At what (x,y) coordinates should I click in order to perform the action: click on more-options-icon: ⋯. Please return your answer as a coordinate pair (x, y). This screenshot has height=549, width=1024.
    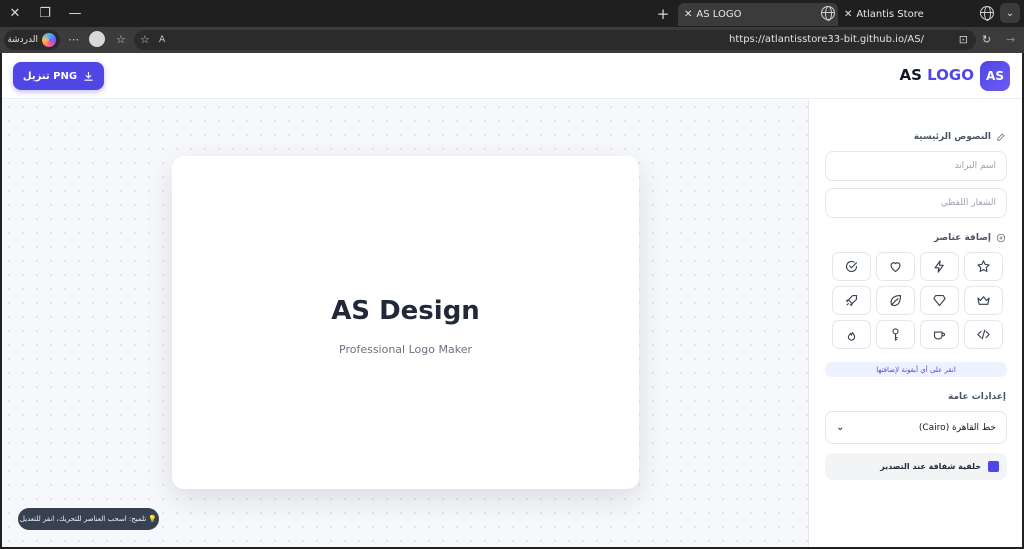
    Looking at the image, I should click on (73, 40).